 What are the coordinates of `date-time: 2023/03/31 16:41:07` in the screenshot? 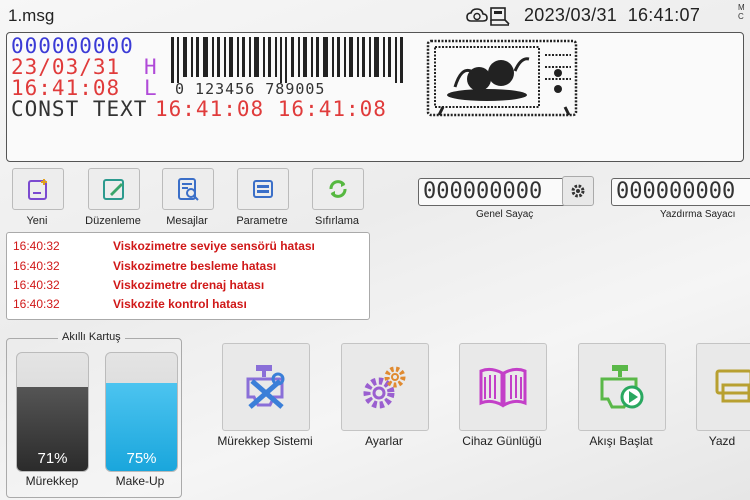 It's located at (612, 15).